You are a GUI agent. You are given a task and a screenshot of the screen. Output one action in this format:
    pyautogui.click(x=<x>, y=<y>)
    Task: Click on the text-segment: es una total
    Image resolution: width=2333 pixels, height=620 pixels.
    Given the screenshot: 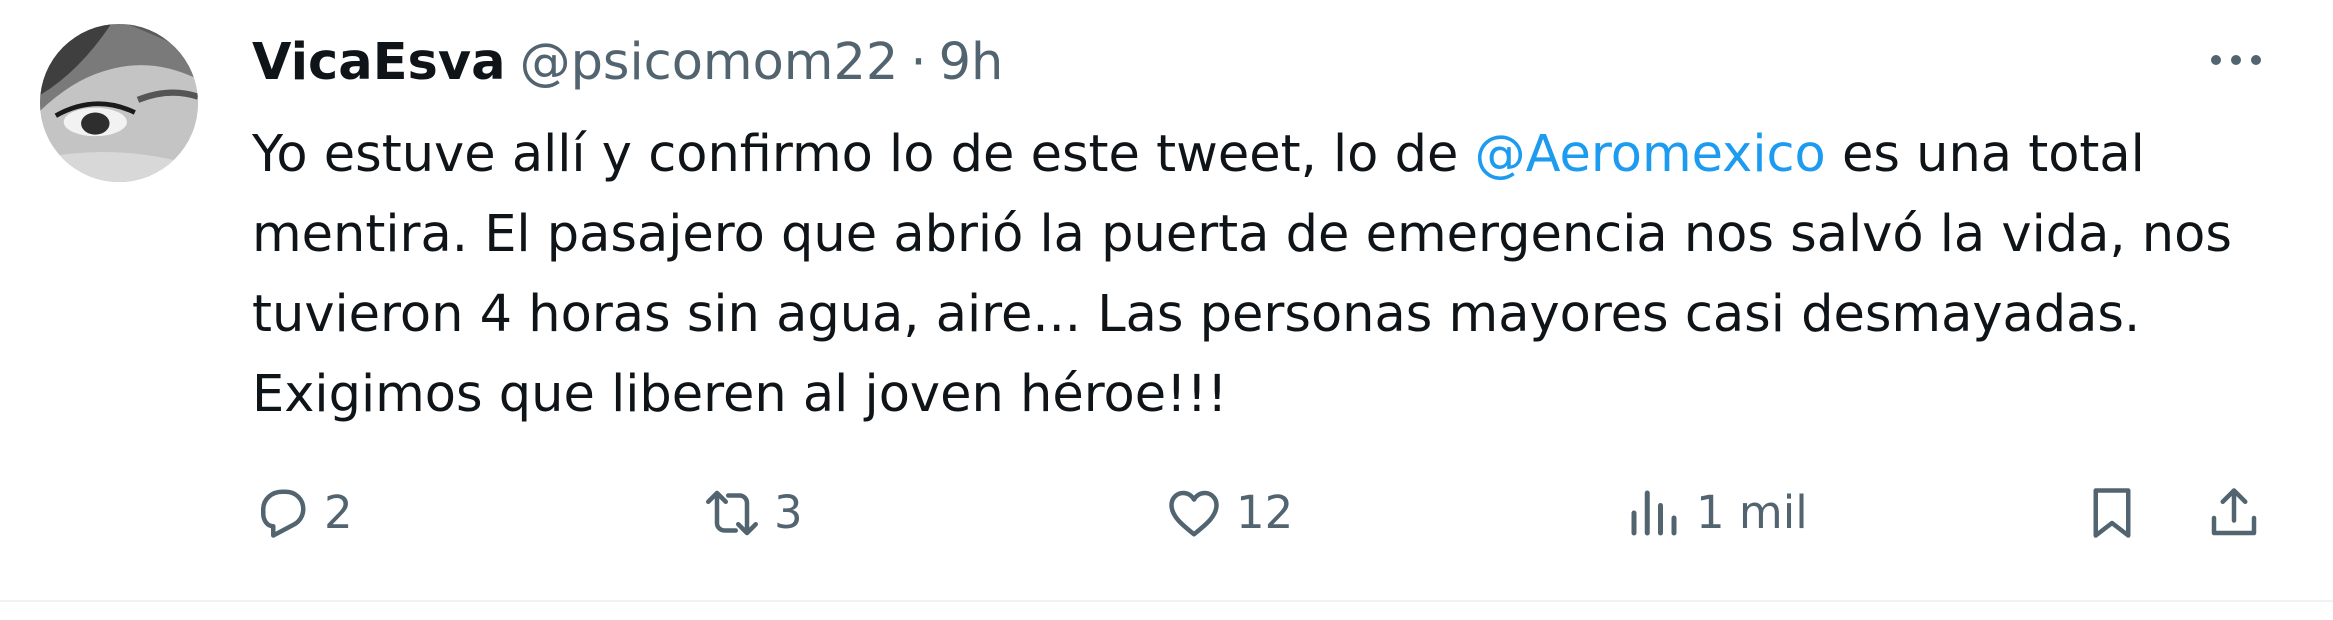 What is the action you would take?
    pyautogui.click(x=1985, y=154)
    